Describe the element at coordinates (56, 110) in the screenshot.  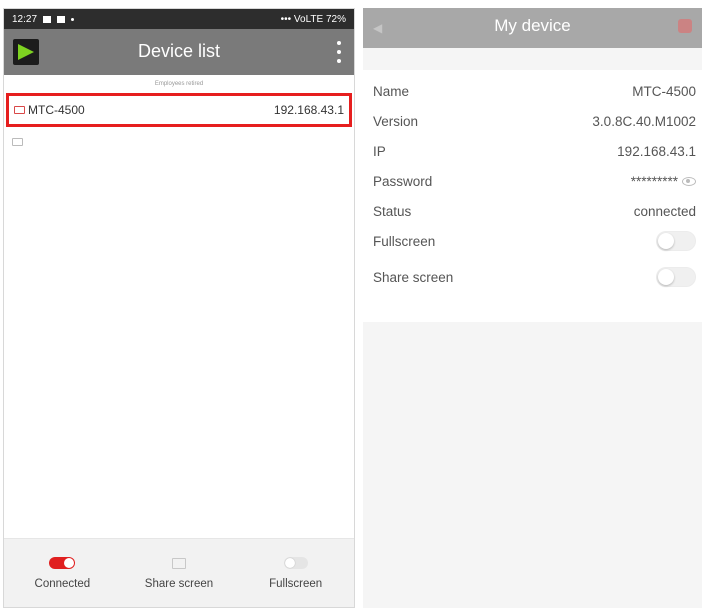
I see `device-name: MTC-4500` at that location.